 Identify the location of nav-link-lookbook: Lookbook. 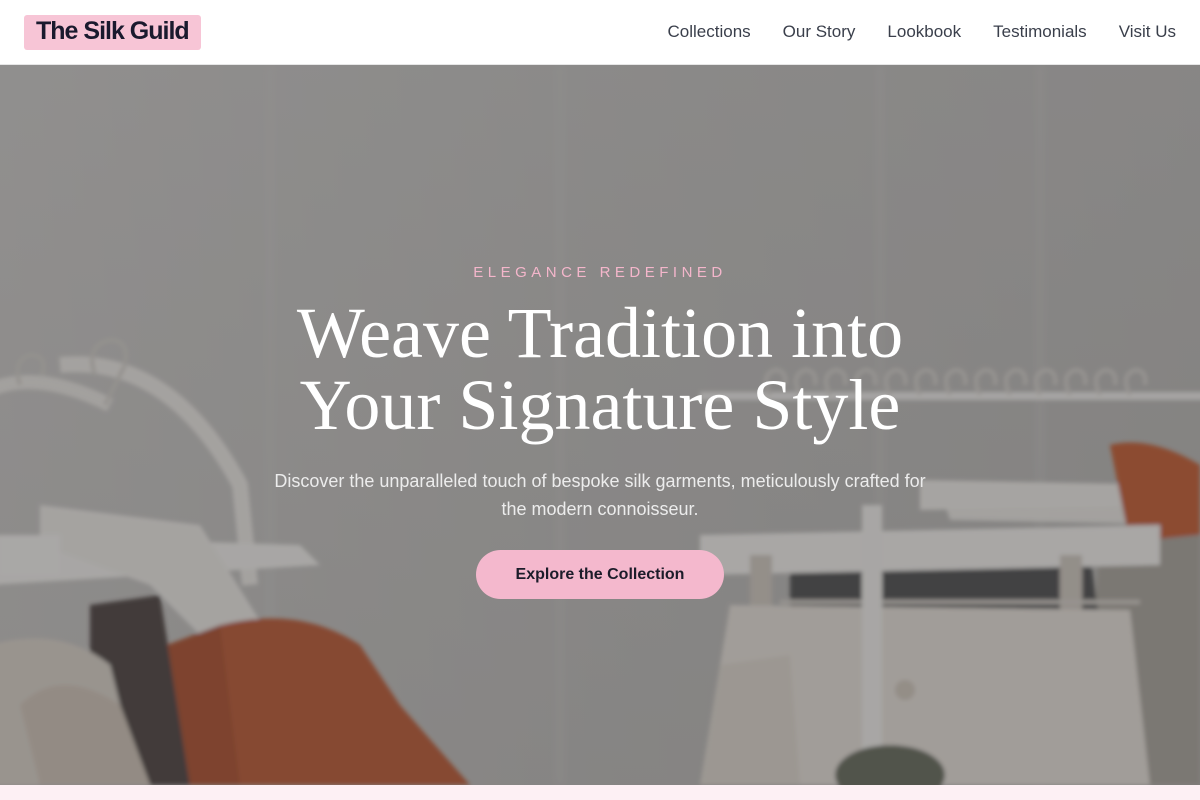
(924, 32).